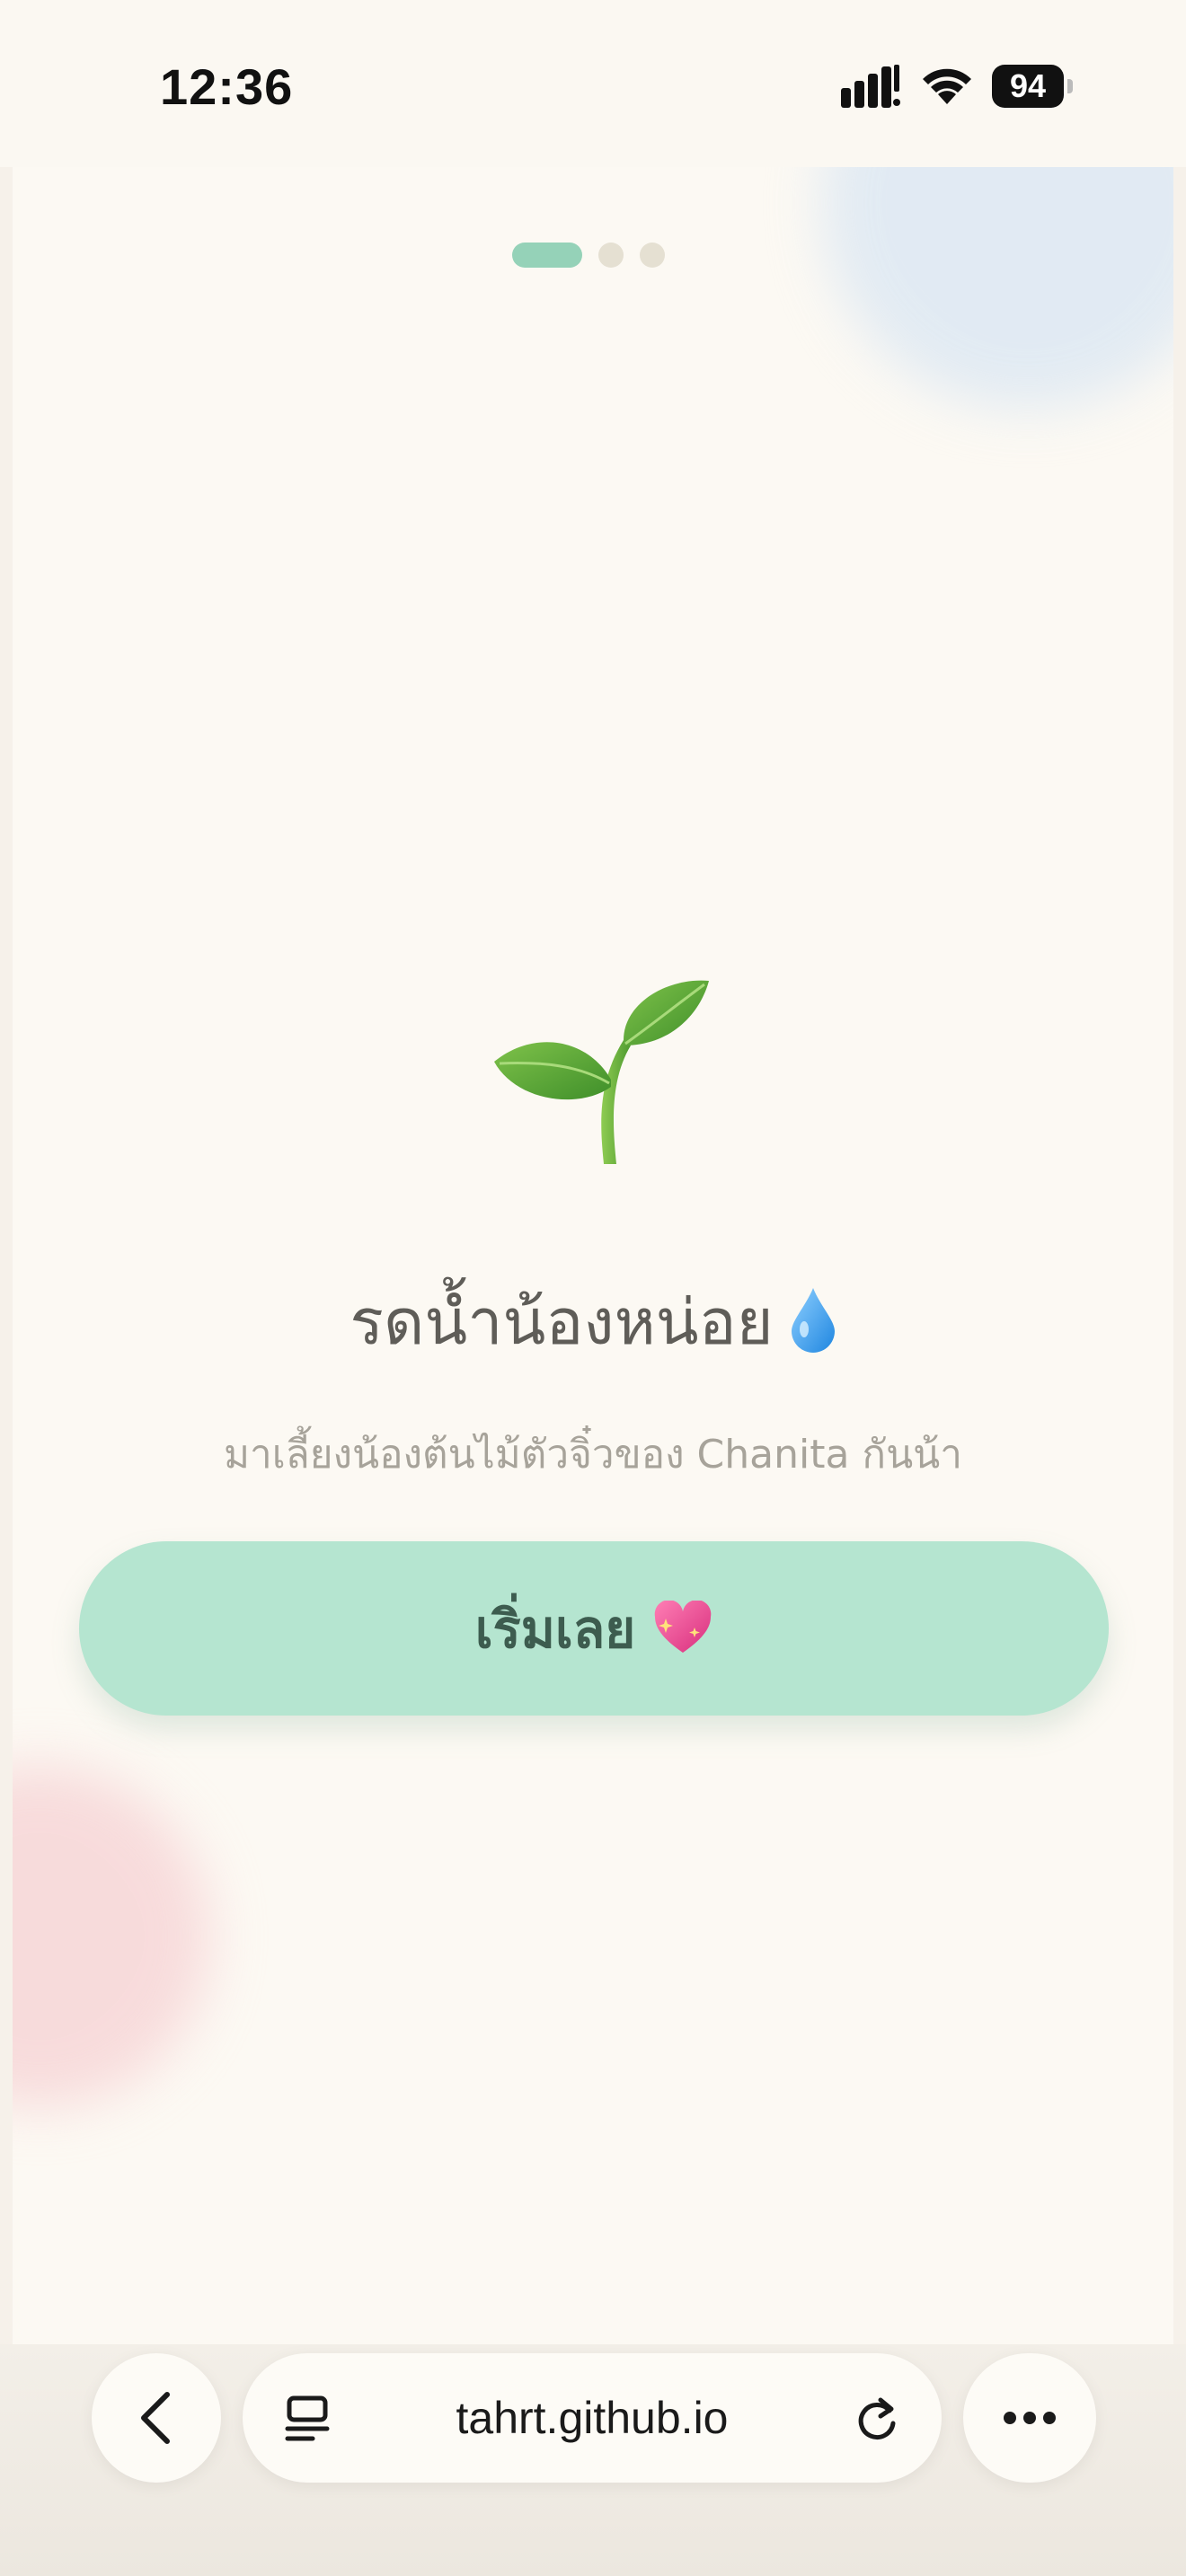  I want to click on title-text: รดน้ำน้องหน่อย, so click(562, 1322).